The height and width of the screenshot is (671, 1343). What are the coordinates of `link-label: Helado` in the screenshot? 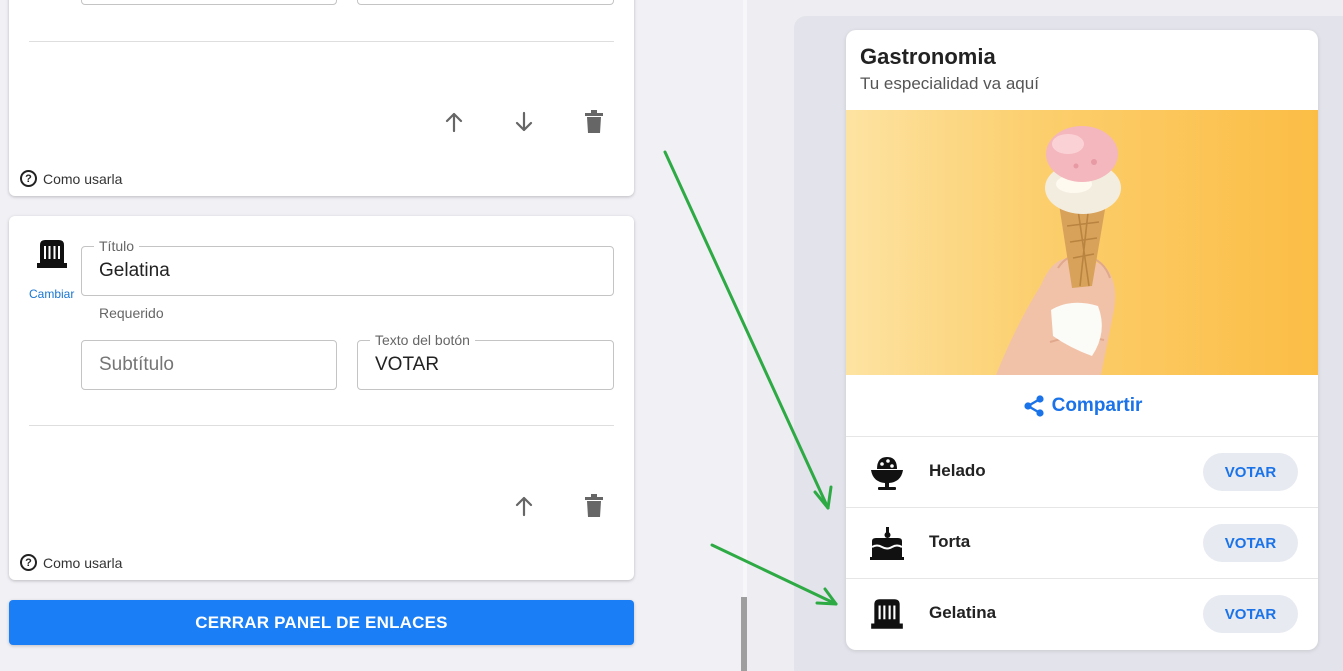 It's located at (957, 470).